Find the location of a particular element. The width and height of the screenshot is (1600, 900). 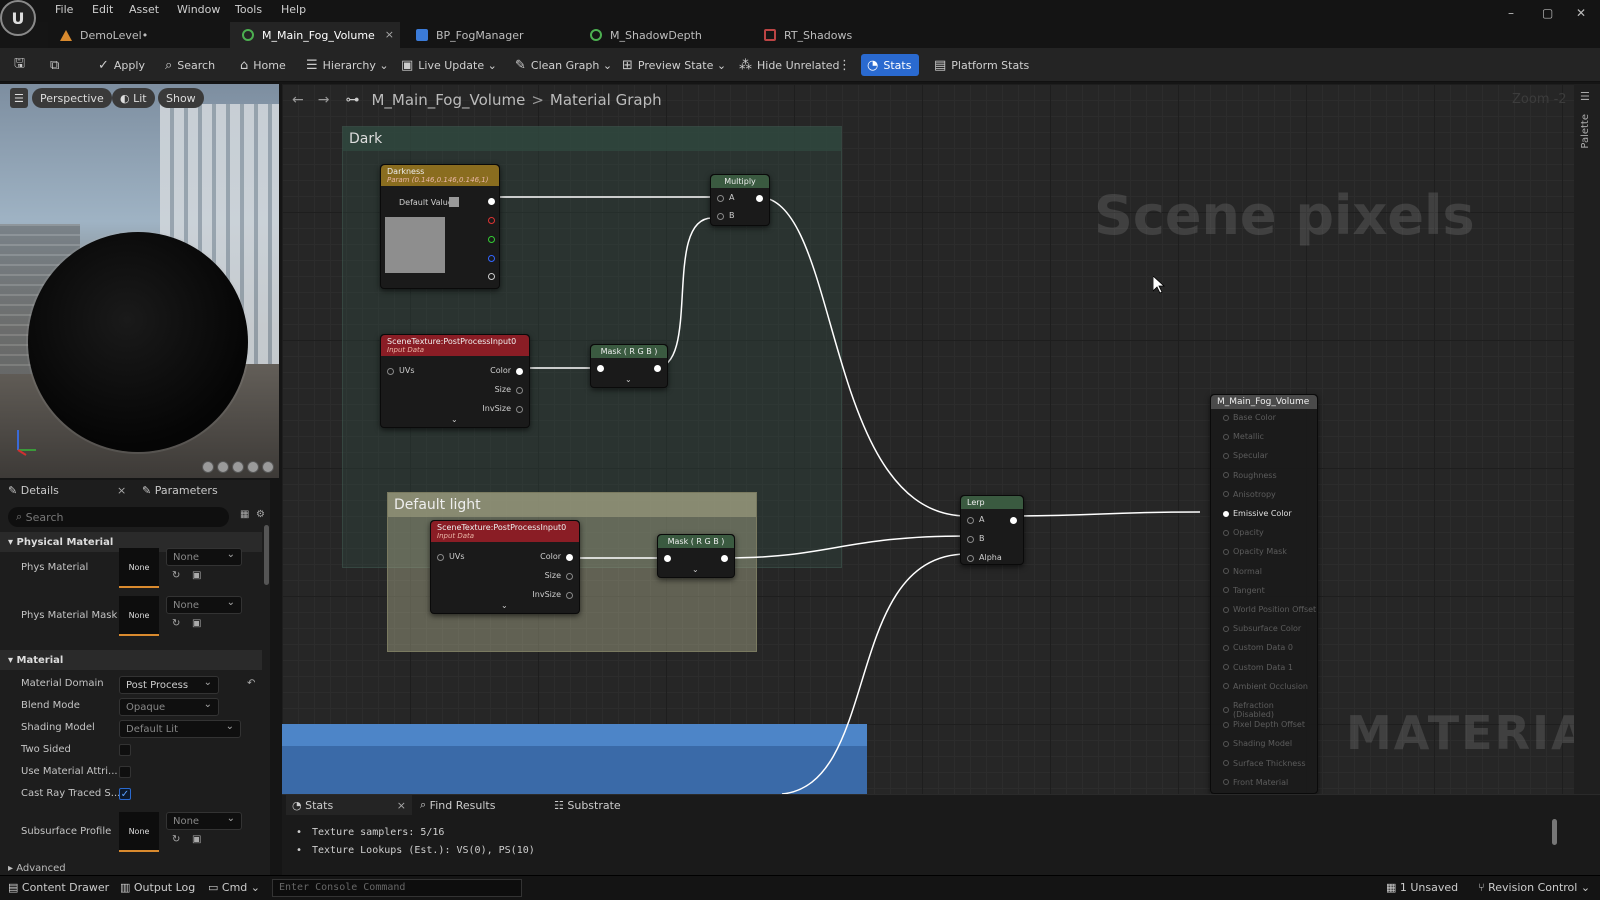

close-details-icon: × is located at coordinates (121, 490).